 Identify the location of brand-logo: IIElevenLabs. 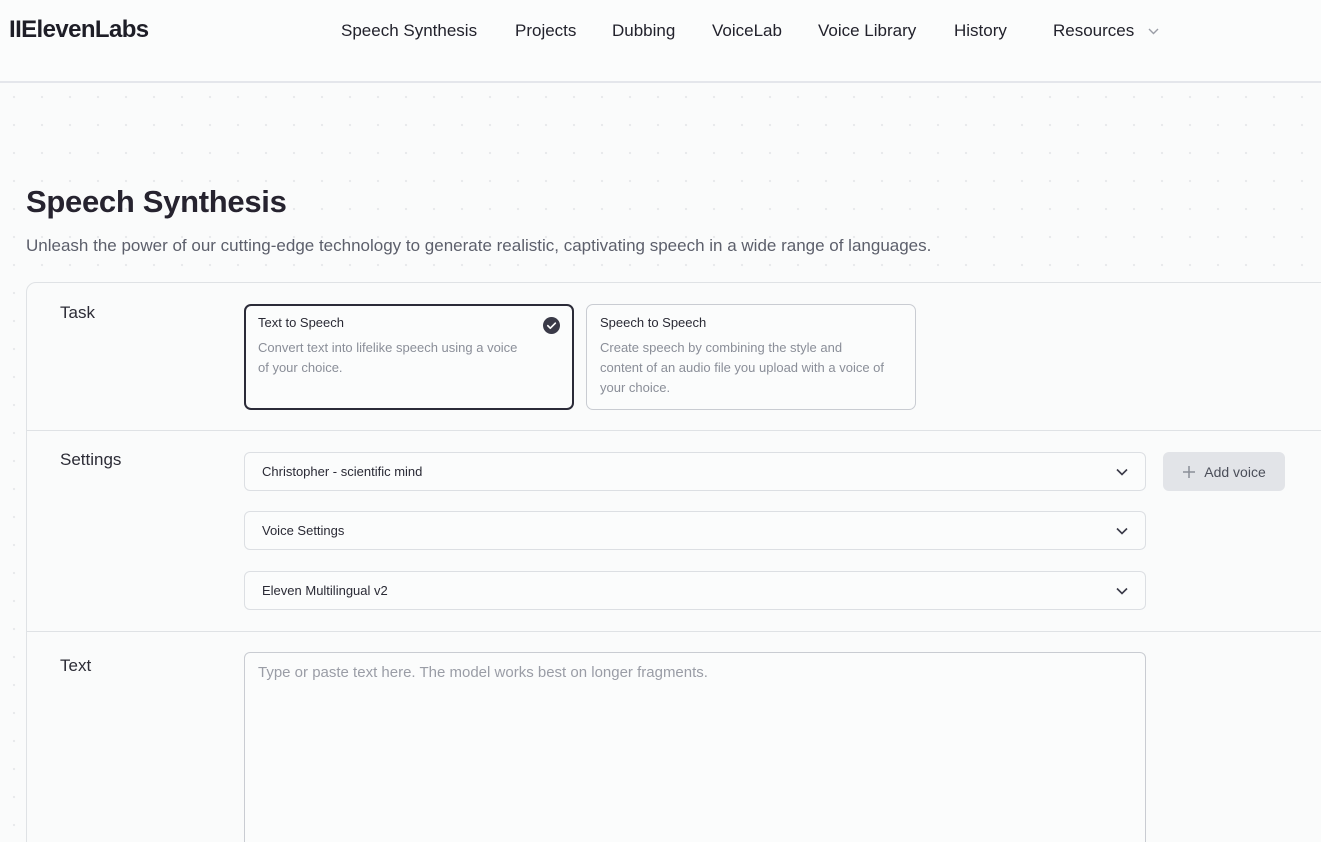
(79, 30).